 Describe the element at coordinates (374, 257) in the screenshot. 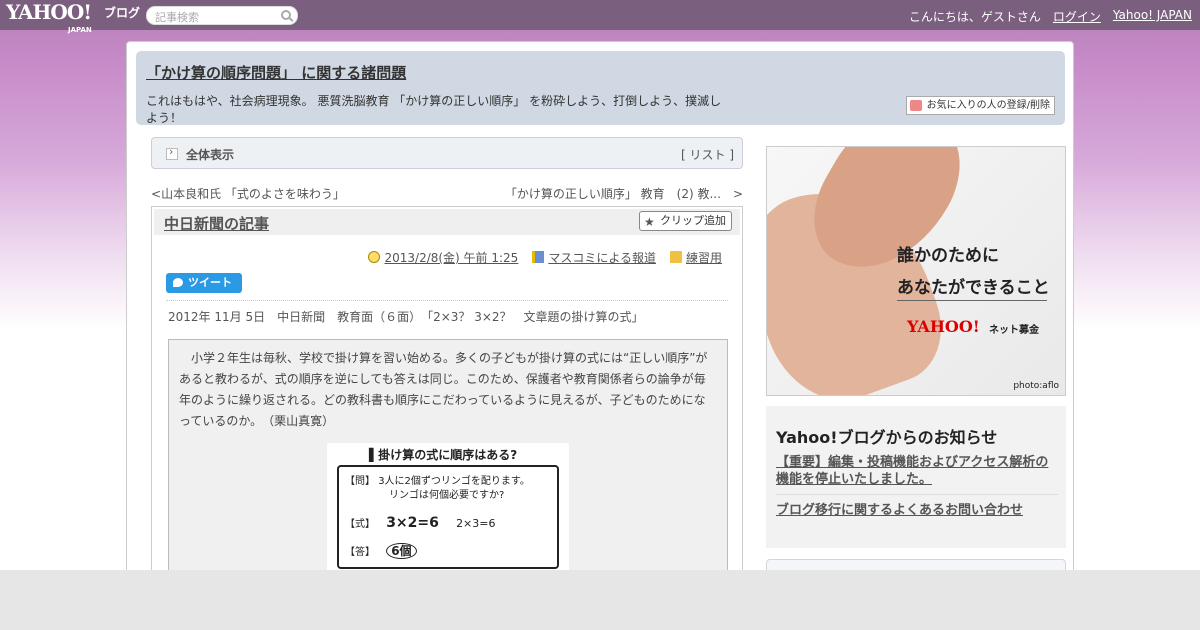

I see `clock-icon` at that location.